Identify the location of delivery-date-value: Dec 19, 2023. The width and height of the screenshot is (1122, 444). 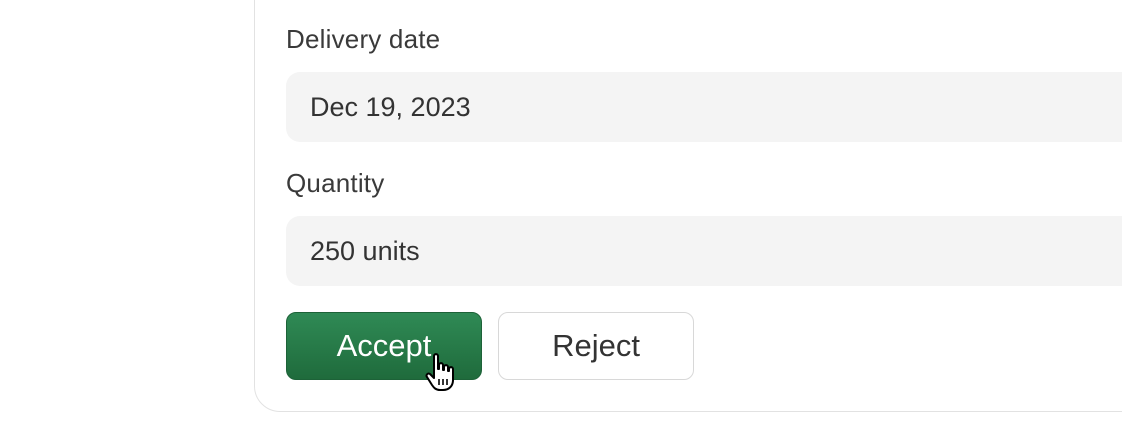
(390, 106).